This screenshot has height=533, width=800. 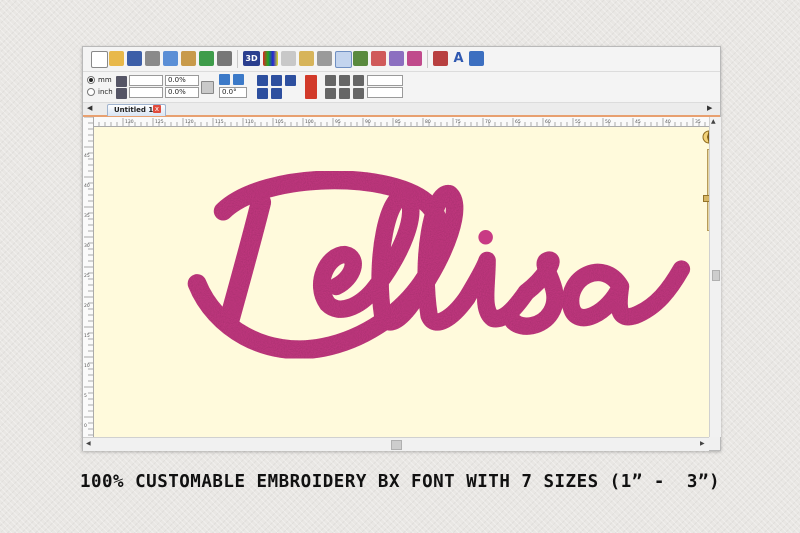 What do you see at coordinates (324, 58) in the screenshot?
I see `measure-icon` at bounding box center [324, 58].